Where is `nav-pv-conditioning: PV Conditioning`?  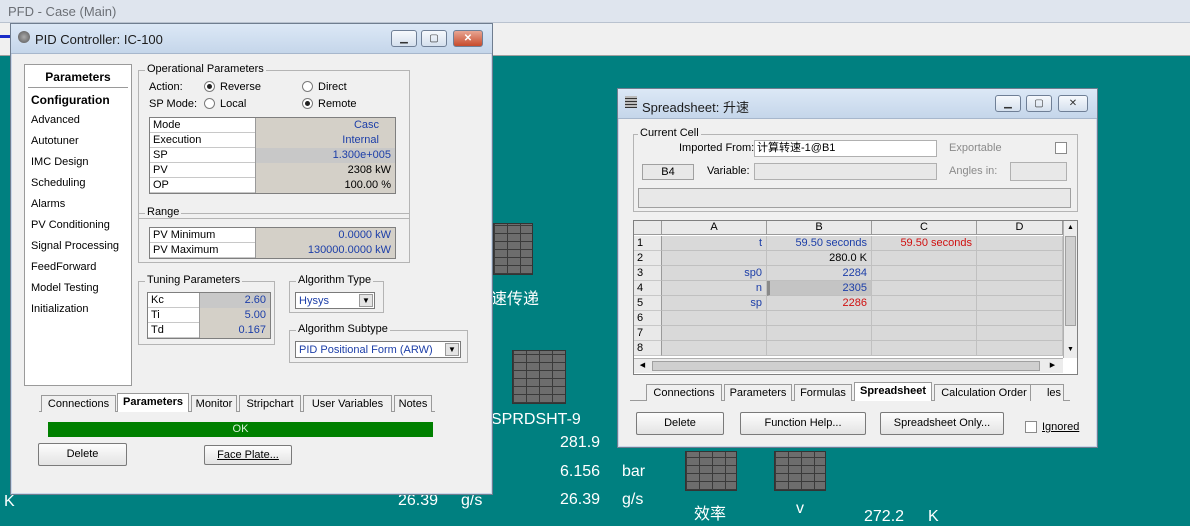 nav-pv-conditioning: PV Conditioning is located at coordinates (70, 225).